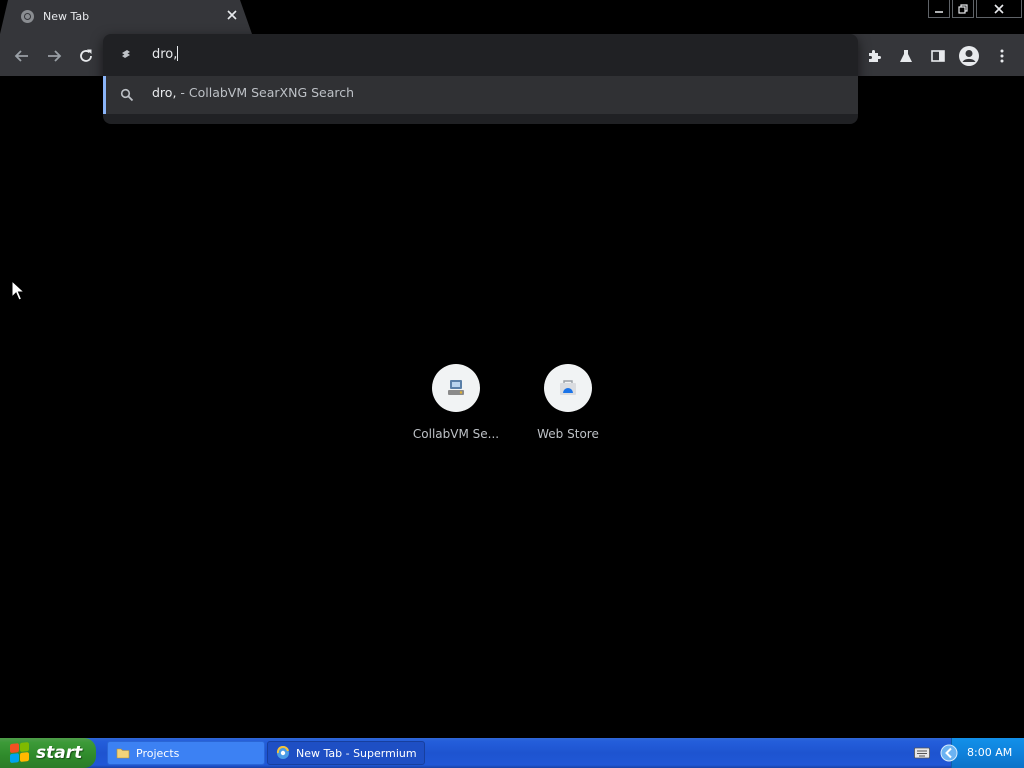 The image size is (1024, 768). What do you see at coordinates (165, 54) in the screenshot?
I see `omnibox-text: dro,` at bounding box center [165, 54].